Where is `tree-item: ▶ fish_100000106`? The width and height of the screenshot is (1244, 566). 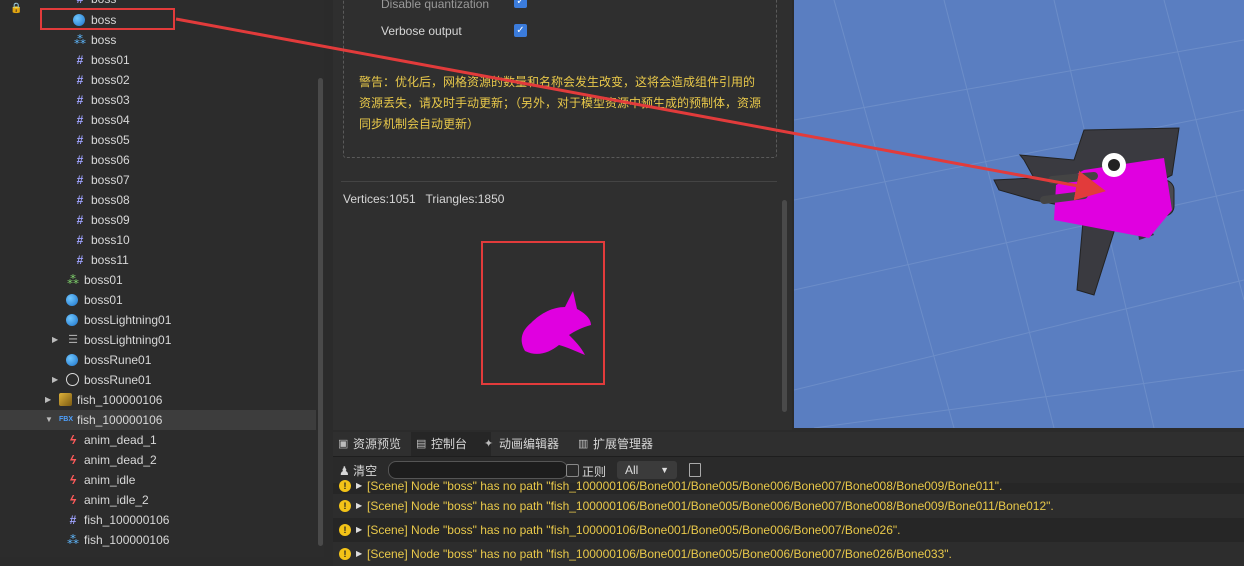 tree-item: ▶ fish_100000106 is located at coordinates (158, 400).